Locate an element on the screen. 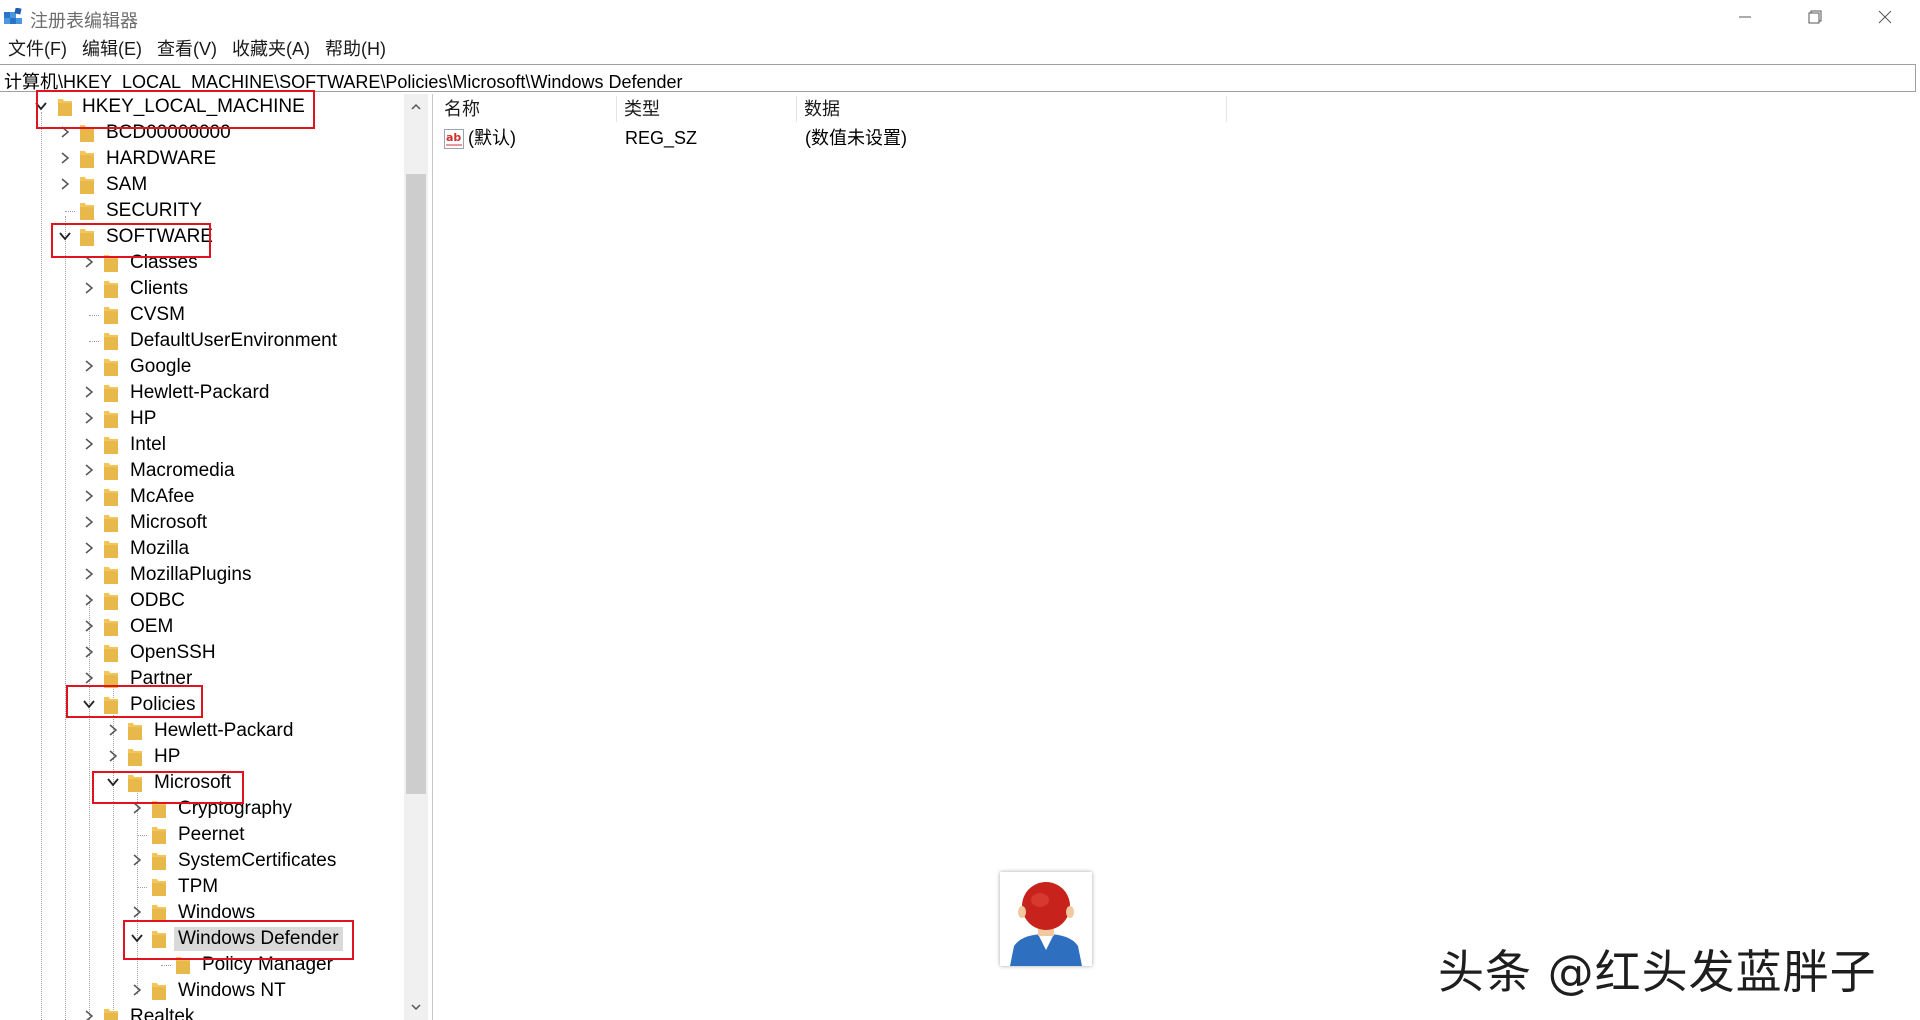 This screenshot has width=1920, height=1020. tree-node-label: DefaultUserEnvironment is located at coordinates (233, 341).